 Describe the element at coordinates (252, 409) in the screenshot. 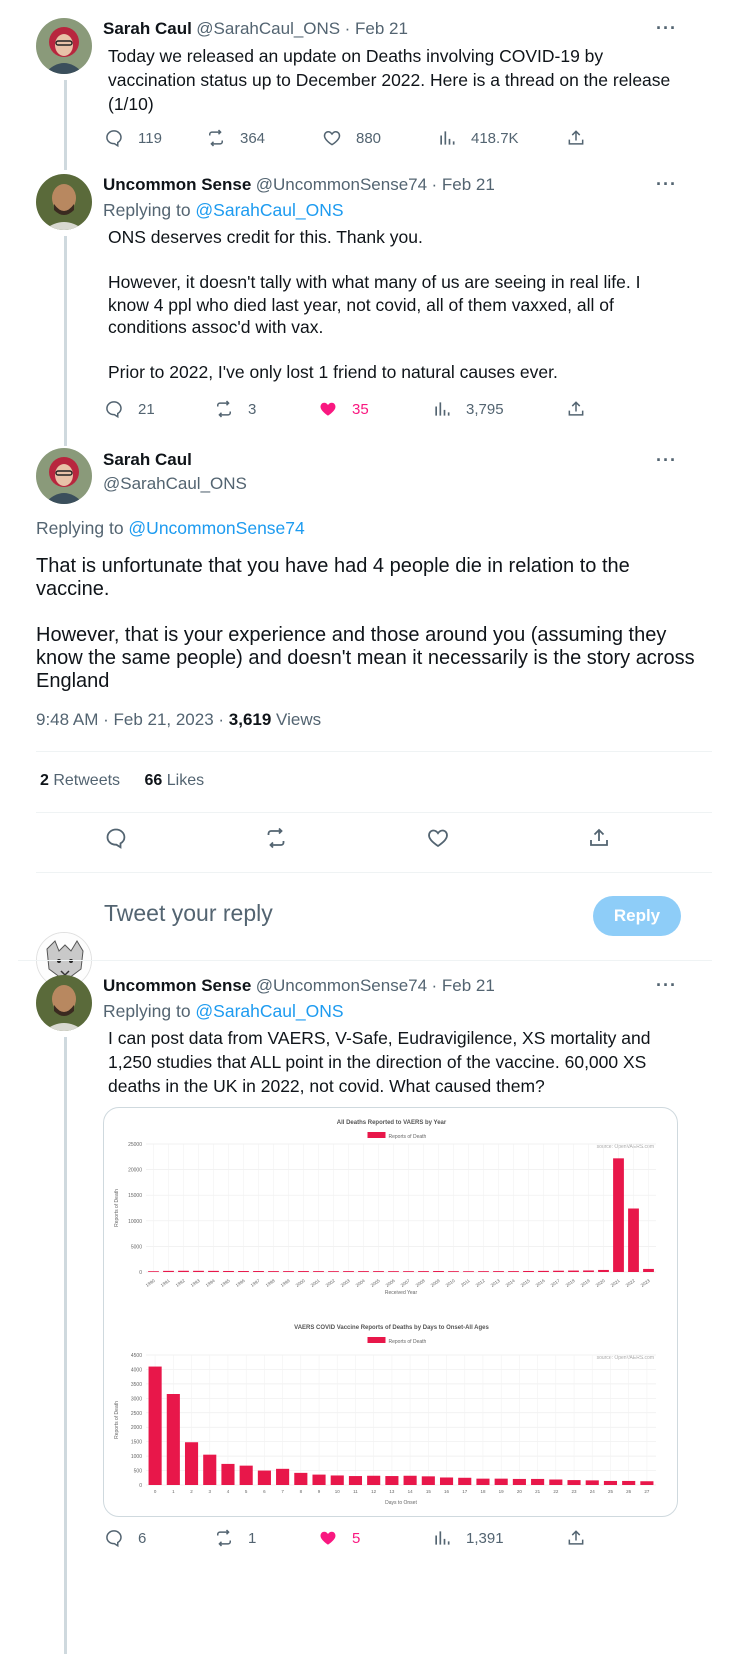

I see `retweet-count: 3` at that location.